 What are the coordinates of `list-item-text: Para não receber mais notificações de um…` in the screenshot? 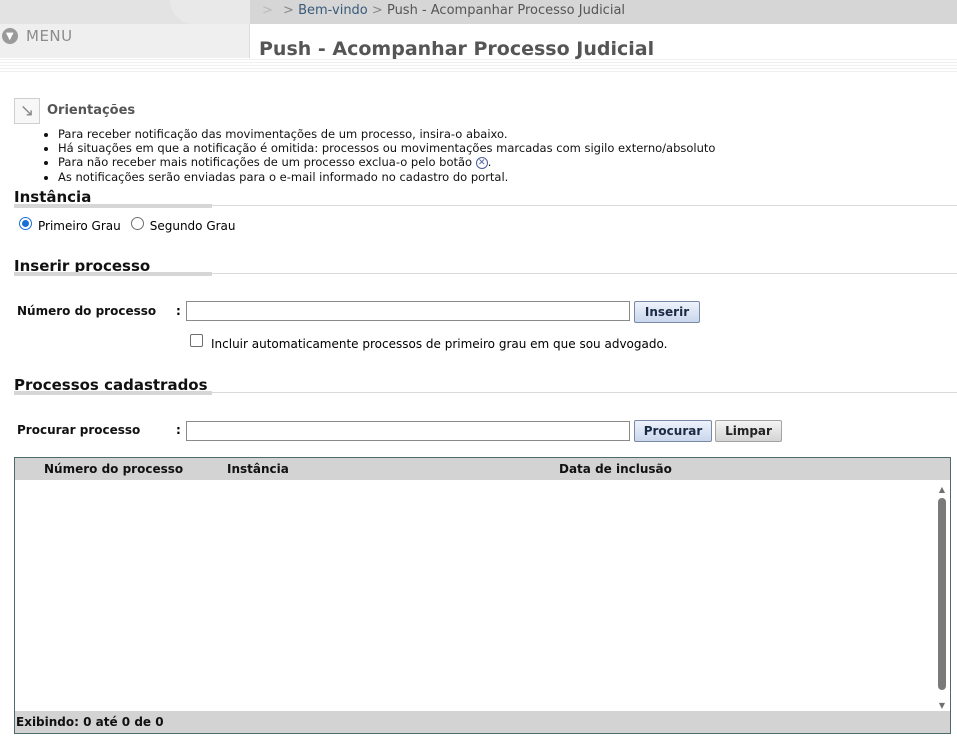 It's located at (265, 162).